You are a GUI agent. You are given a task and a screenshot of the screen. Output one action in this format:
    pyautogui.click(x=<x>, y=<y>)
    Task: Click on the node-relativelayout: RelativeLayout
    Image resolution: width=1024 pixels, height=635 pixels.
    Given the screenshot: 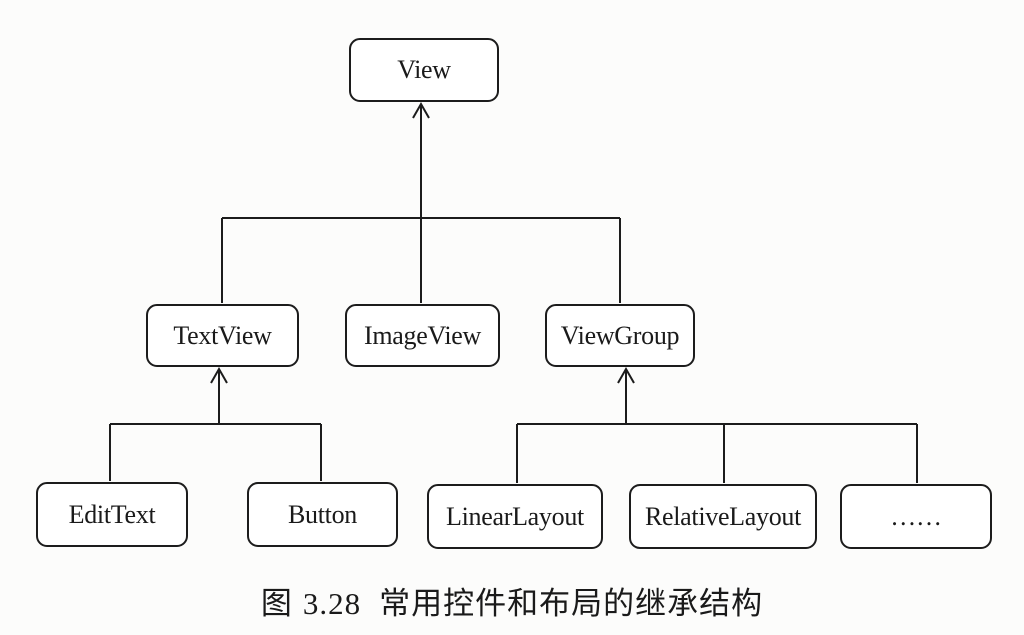 What is the action you would take?
    pyautogui.click(x=723, y=516)
    